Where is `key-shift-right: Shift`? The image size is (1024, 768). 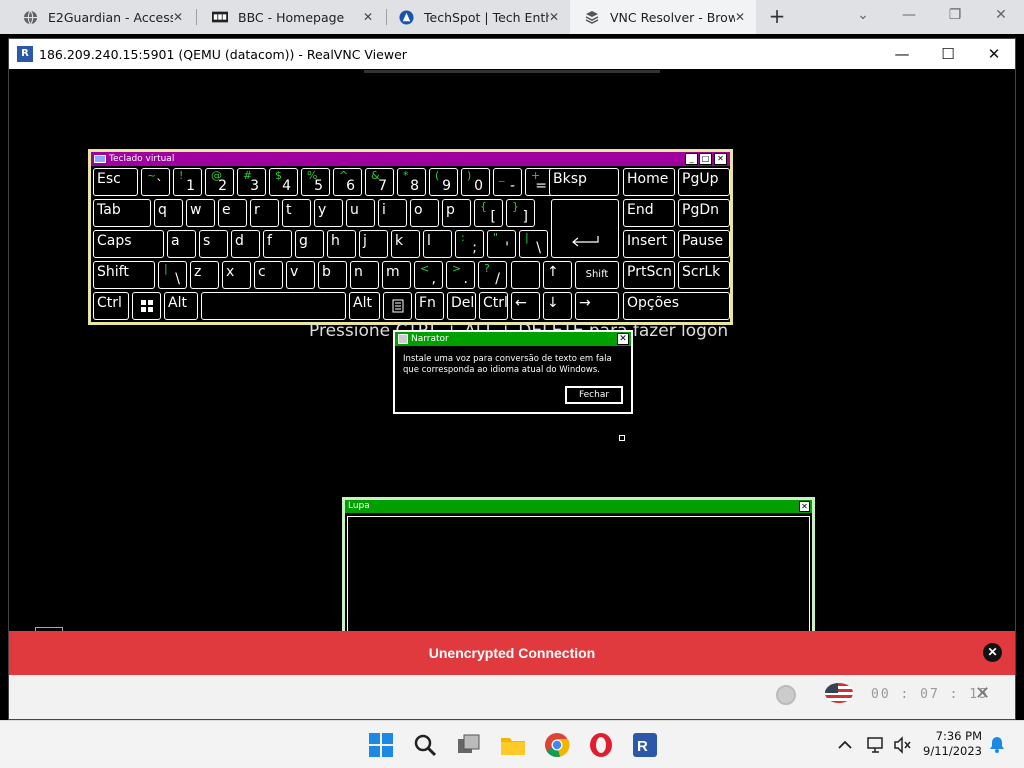 key-shift-right: Shift is located at coordinates (597, 275).